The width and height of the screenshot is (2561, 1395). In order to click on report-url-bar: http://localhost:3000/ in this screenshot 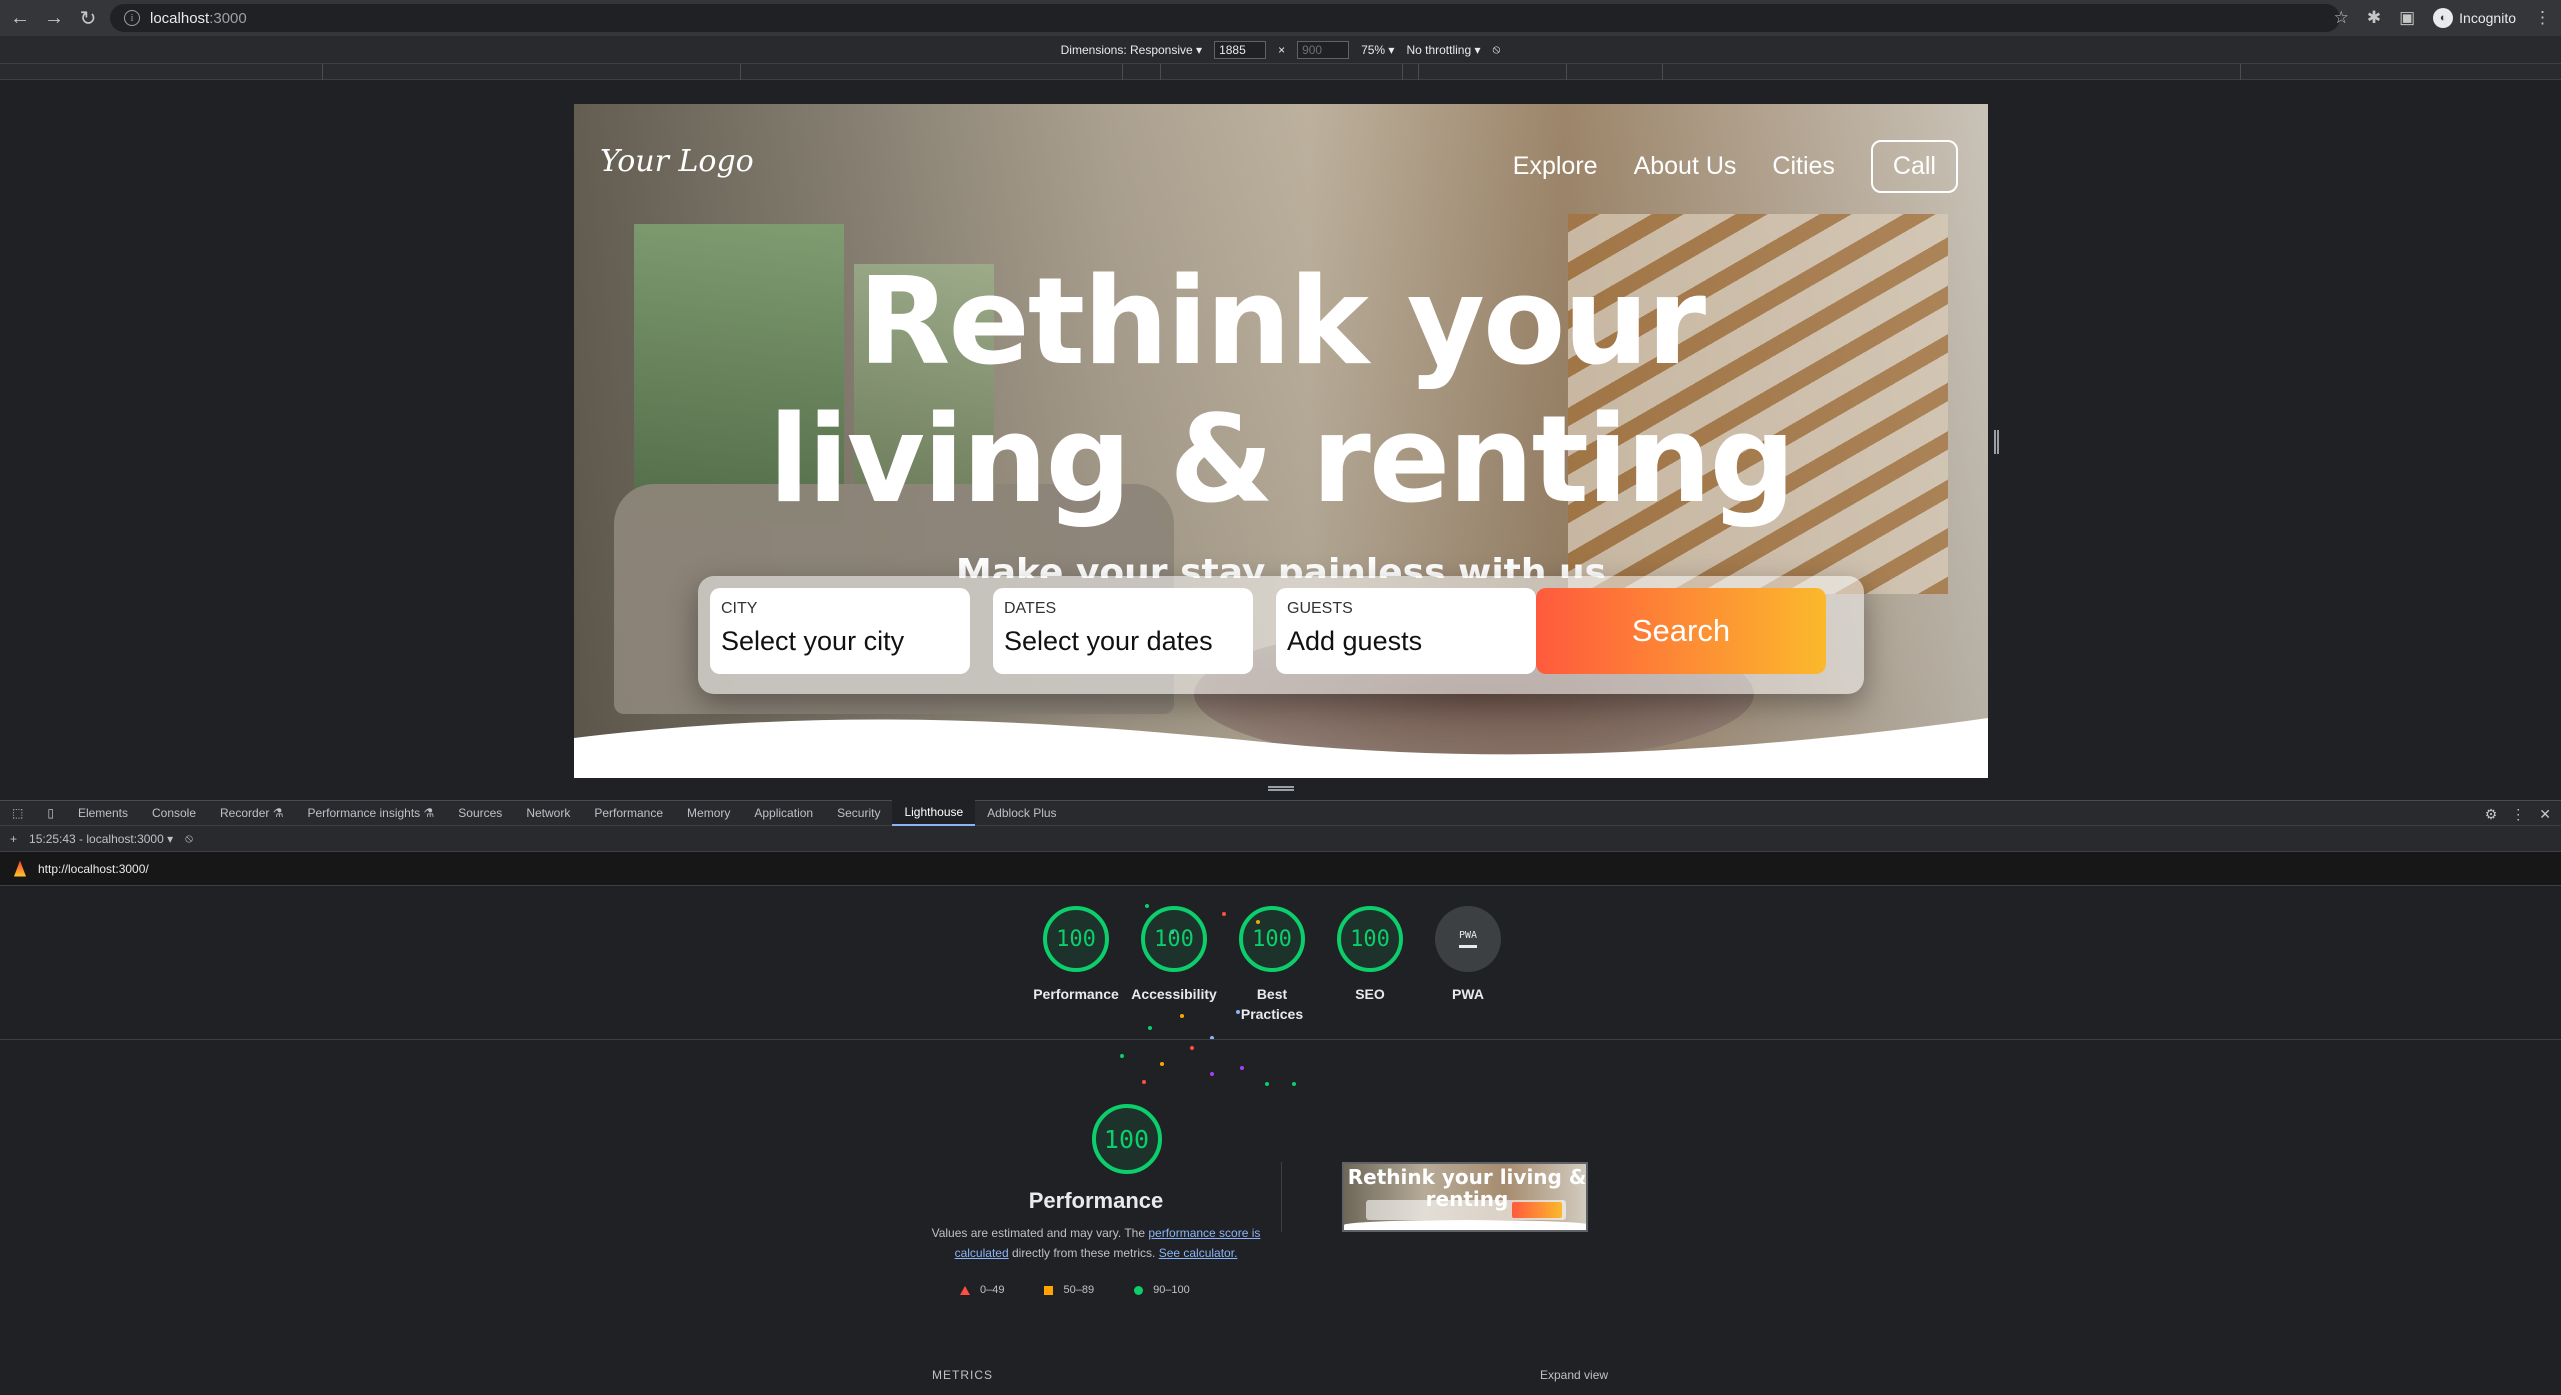, I will do `click(1280, 869)`.